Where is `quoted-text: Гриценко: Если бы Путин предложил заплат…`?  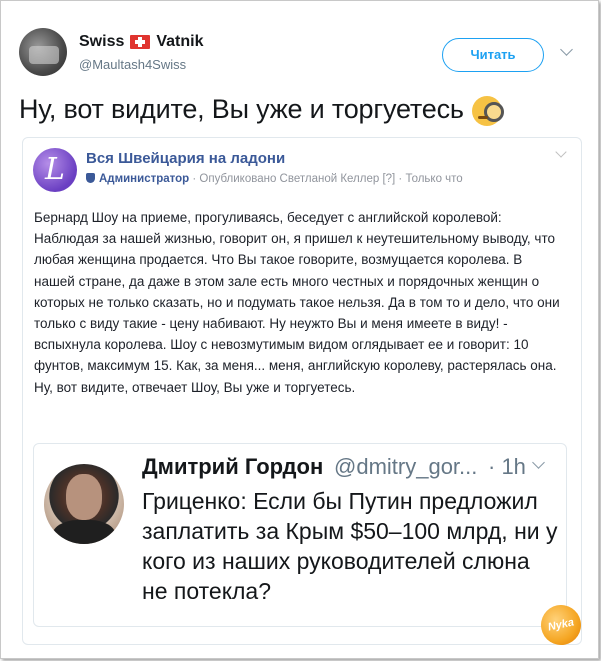 quoted-text: Гриценко: Если бы Путин предложил заплат… is located at coordinates (350, 546).